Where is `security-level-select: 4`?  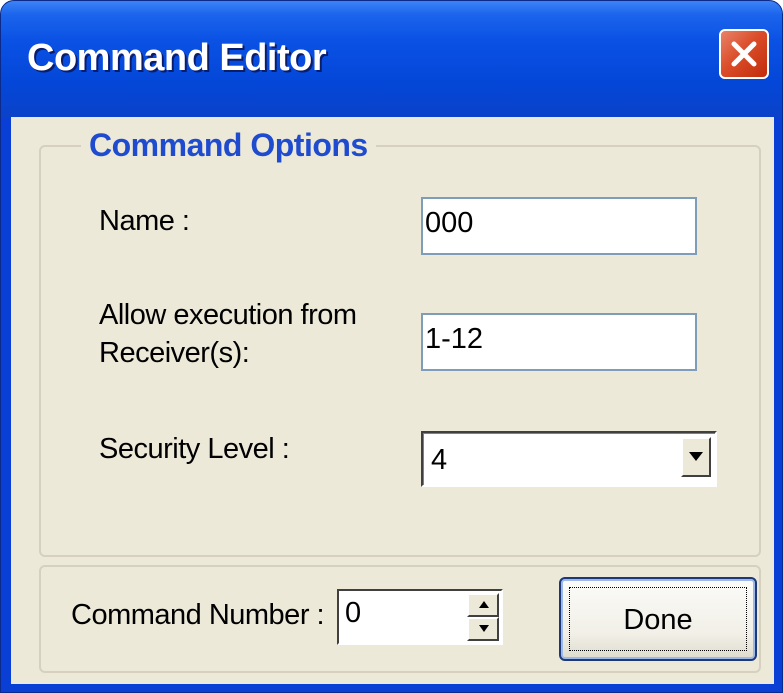
security-level-select: 4 is located at coordinates (569, 459).